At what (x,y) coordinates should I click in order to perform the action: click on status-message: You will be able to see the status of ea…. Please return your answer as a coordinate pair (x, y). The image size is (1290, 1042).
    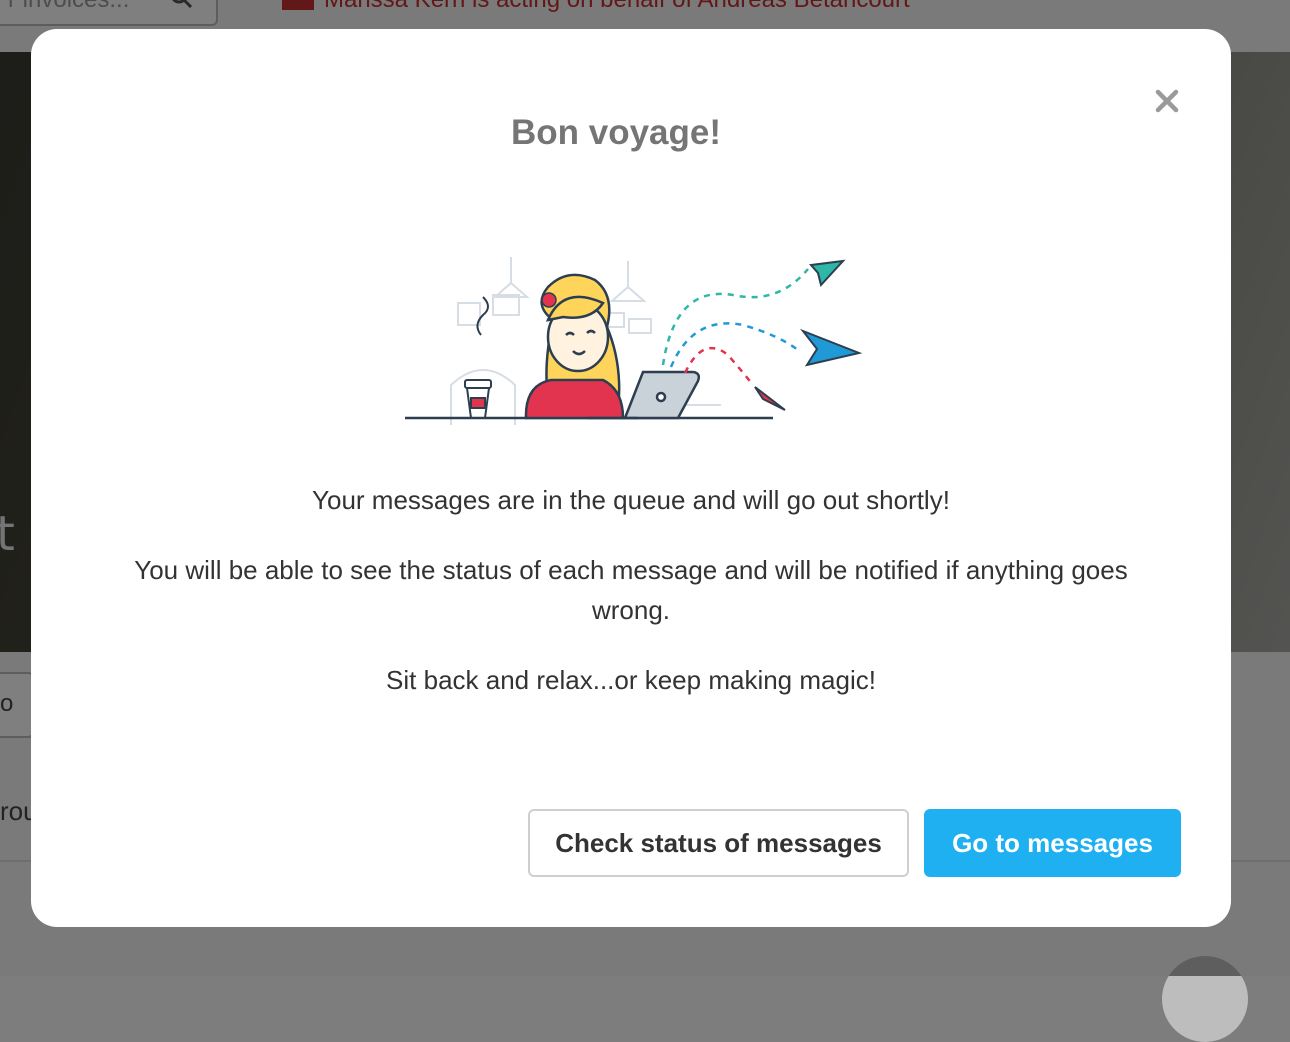
    Looking at the image, I should click on (631, 590).